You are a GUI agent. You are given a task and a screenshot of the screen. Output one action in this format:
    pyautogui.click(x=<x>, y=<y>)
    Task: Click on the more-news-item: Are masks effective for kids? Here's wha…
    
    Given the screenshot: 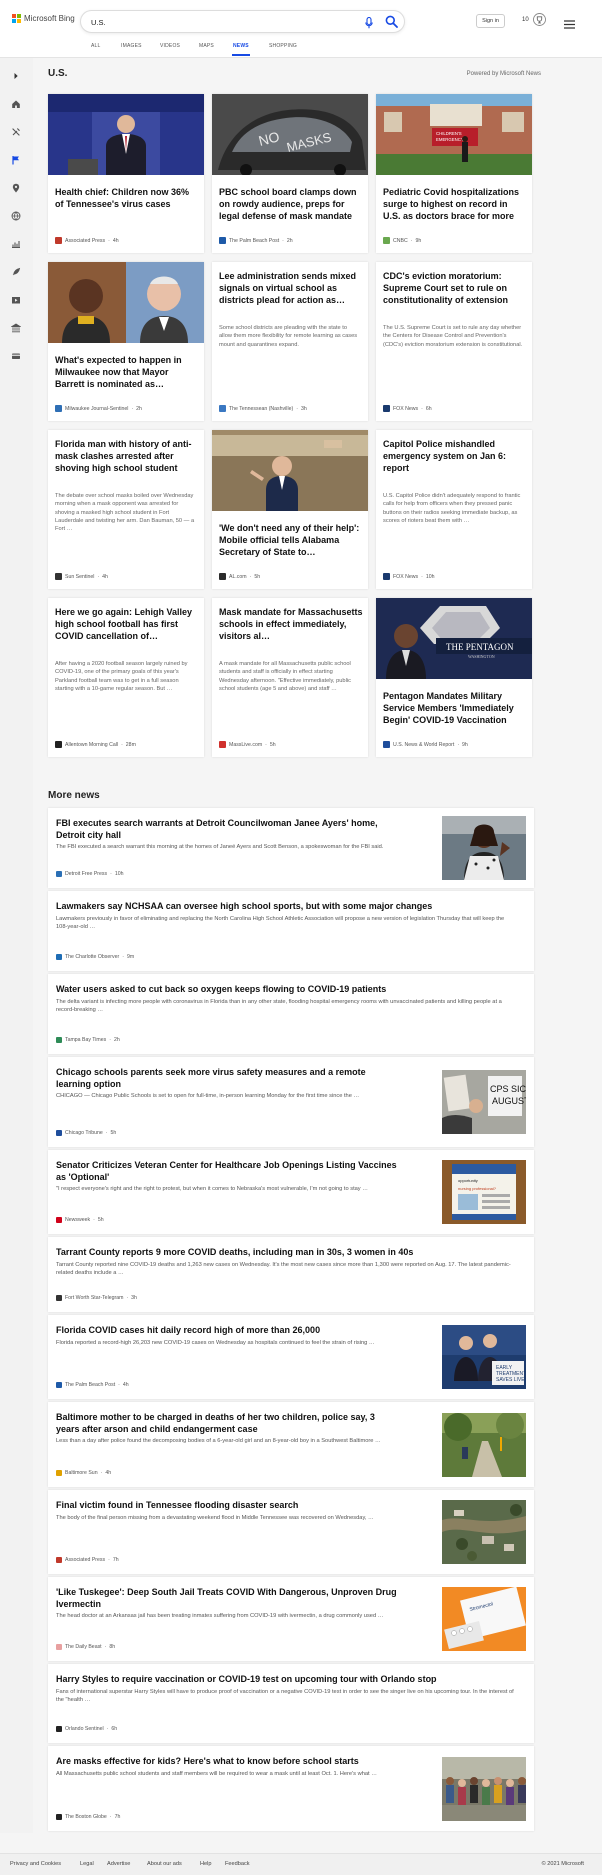 What is the action you would take?
    pyautogui.click(x=291, y=1788)
    